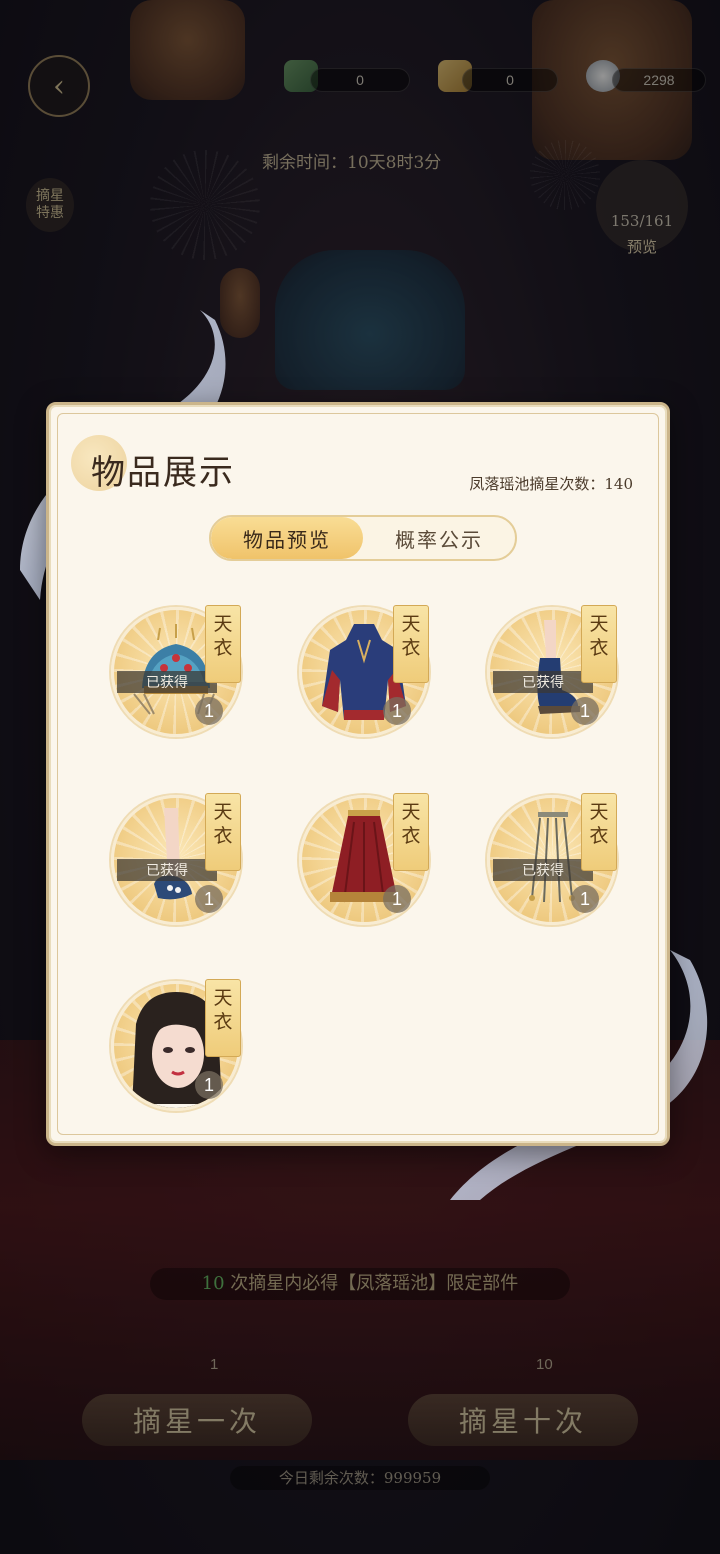  I want to click on panel-tabs: 物品预览 概率公示, so click(363, 538).